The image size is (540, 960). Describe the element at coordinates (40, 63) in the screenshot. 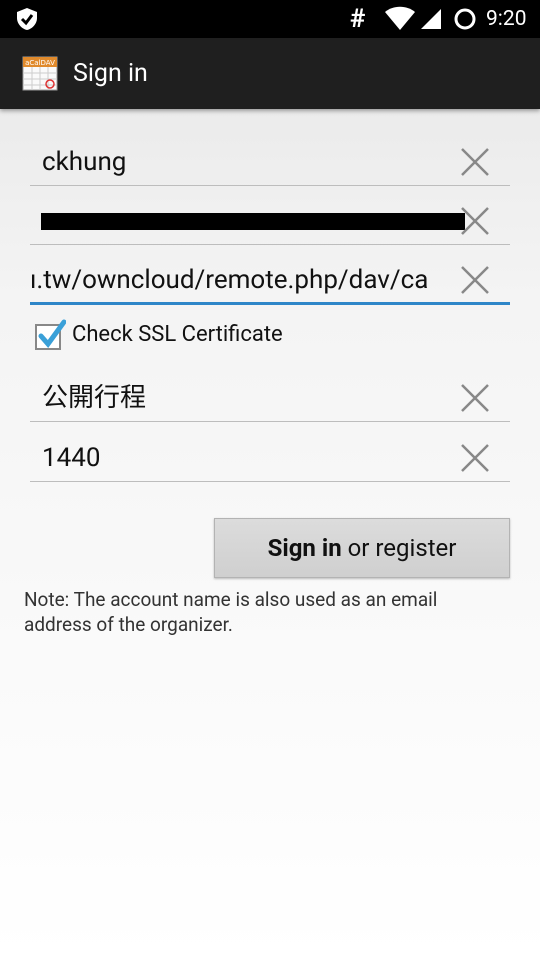

I see `app-icon-label: aCalDAV` at that location.